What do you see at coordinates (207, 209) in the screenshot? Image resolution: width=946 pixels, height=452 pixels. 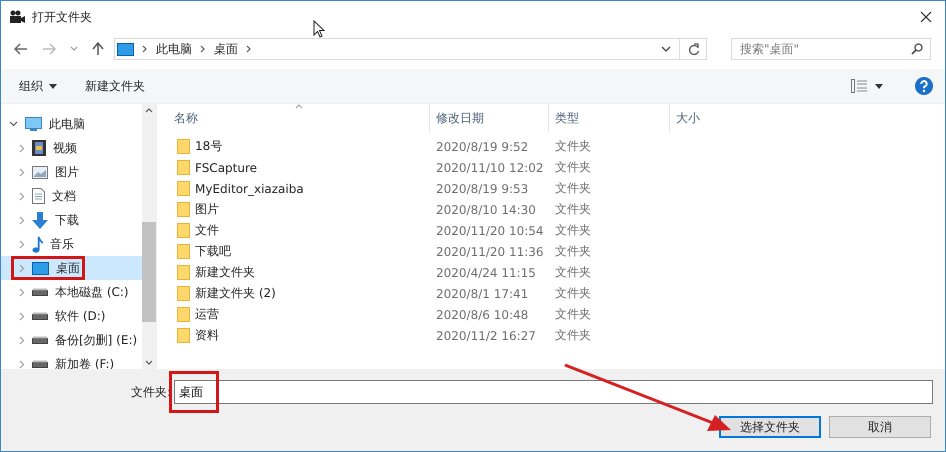 I see `file-name: 图片` at bounding box center [207, 209].